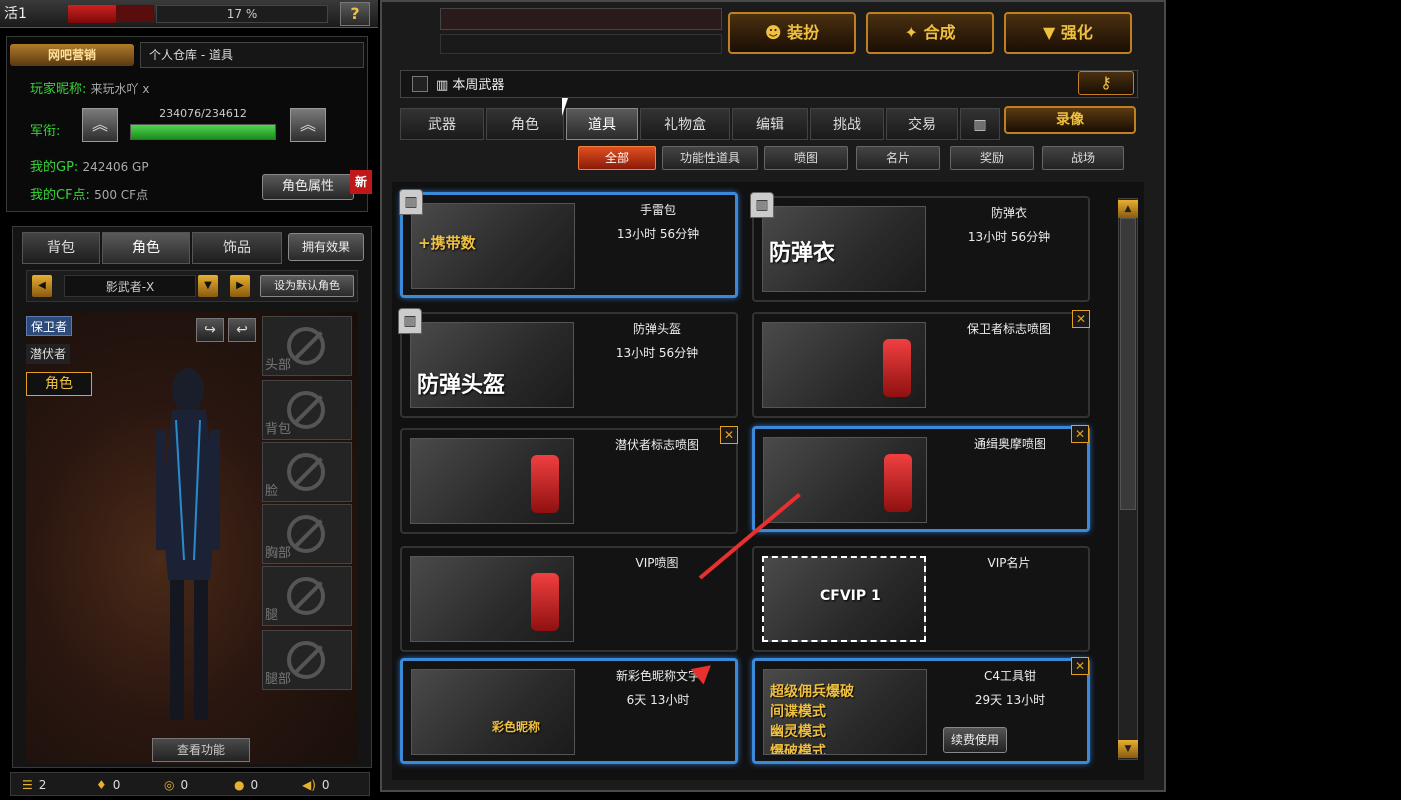  I want to click on scroll-up-icon: ▲, so click(1128, 209).